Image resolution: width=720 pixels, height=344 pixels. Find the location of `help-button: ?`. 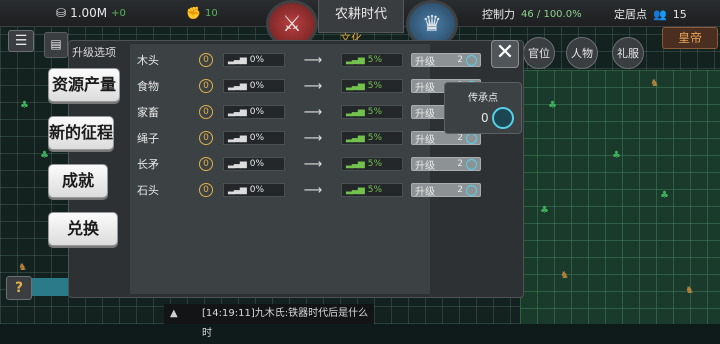

help-button: ? is located at coordinates (19, 288).